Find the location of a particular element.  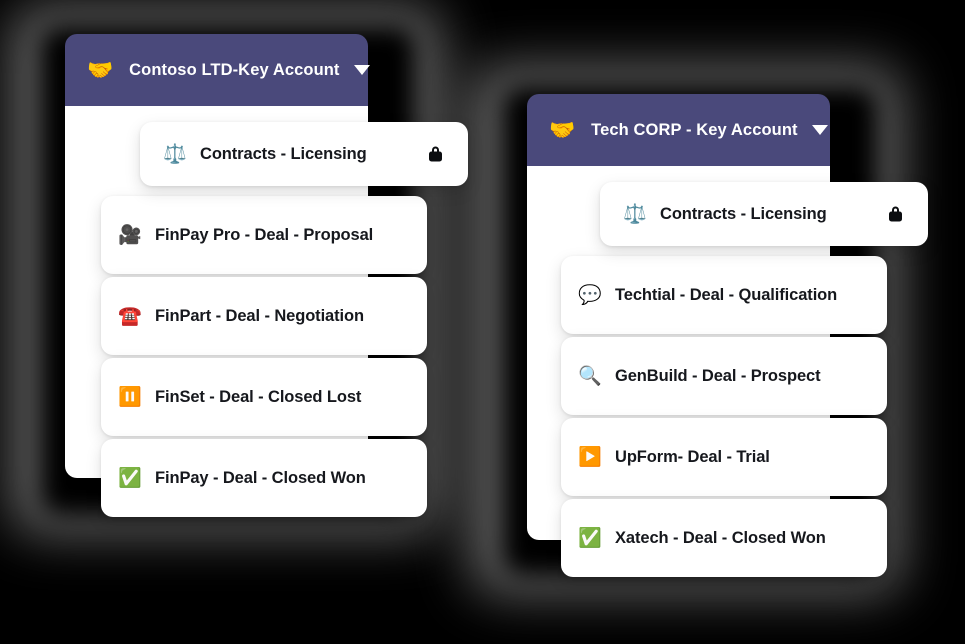

deal-row: ✅ Xatech - Deal - Closed Won is located at coordinates (724, 538).